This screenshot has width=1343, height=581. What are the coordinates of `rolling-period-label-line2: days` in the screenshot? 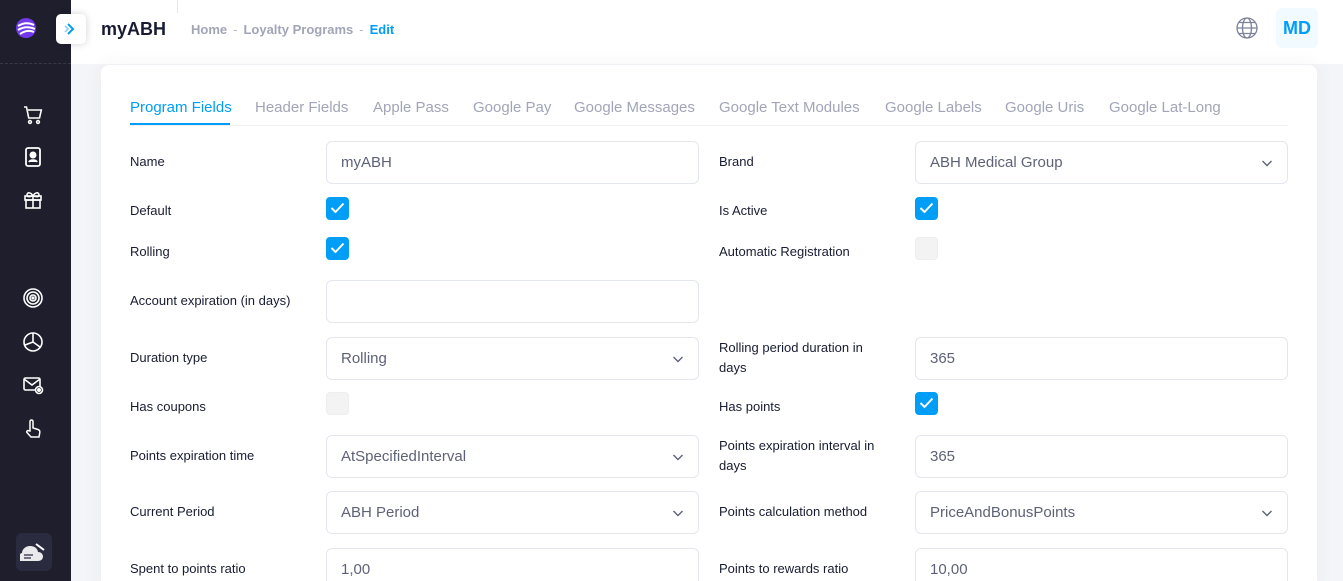 It's located at (733, 367).